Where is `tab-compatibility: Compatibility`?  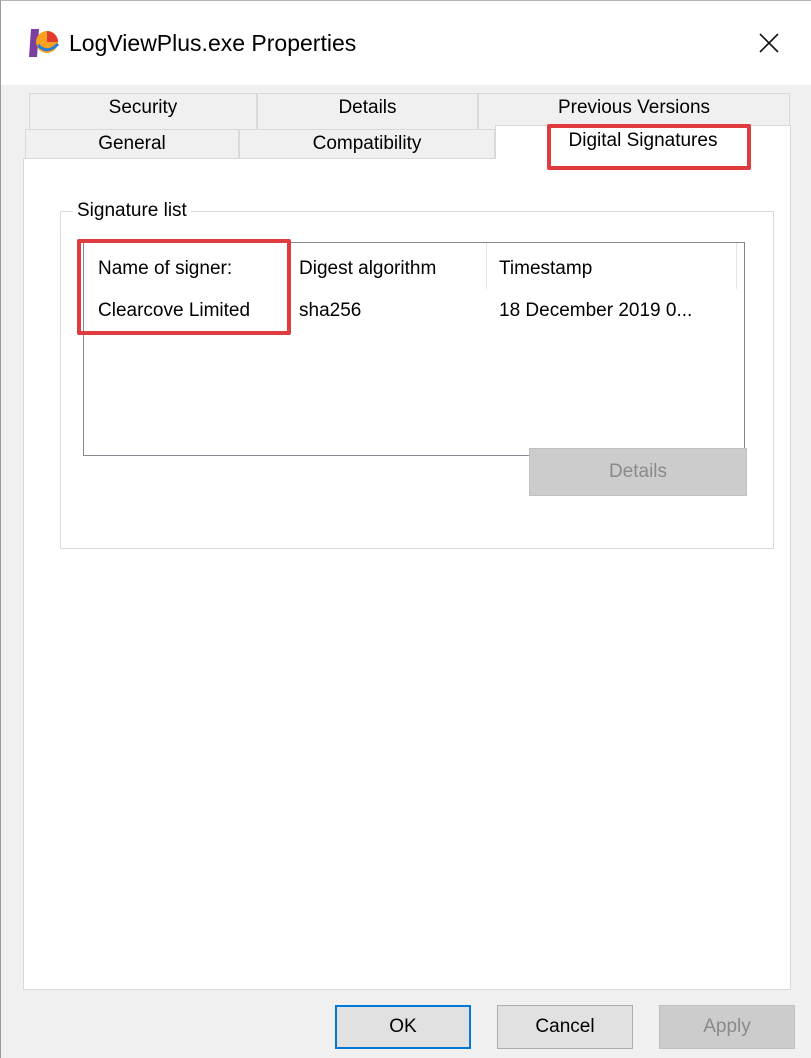 tab-compatibility: Compatibility is located at coordinates (367, 144).